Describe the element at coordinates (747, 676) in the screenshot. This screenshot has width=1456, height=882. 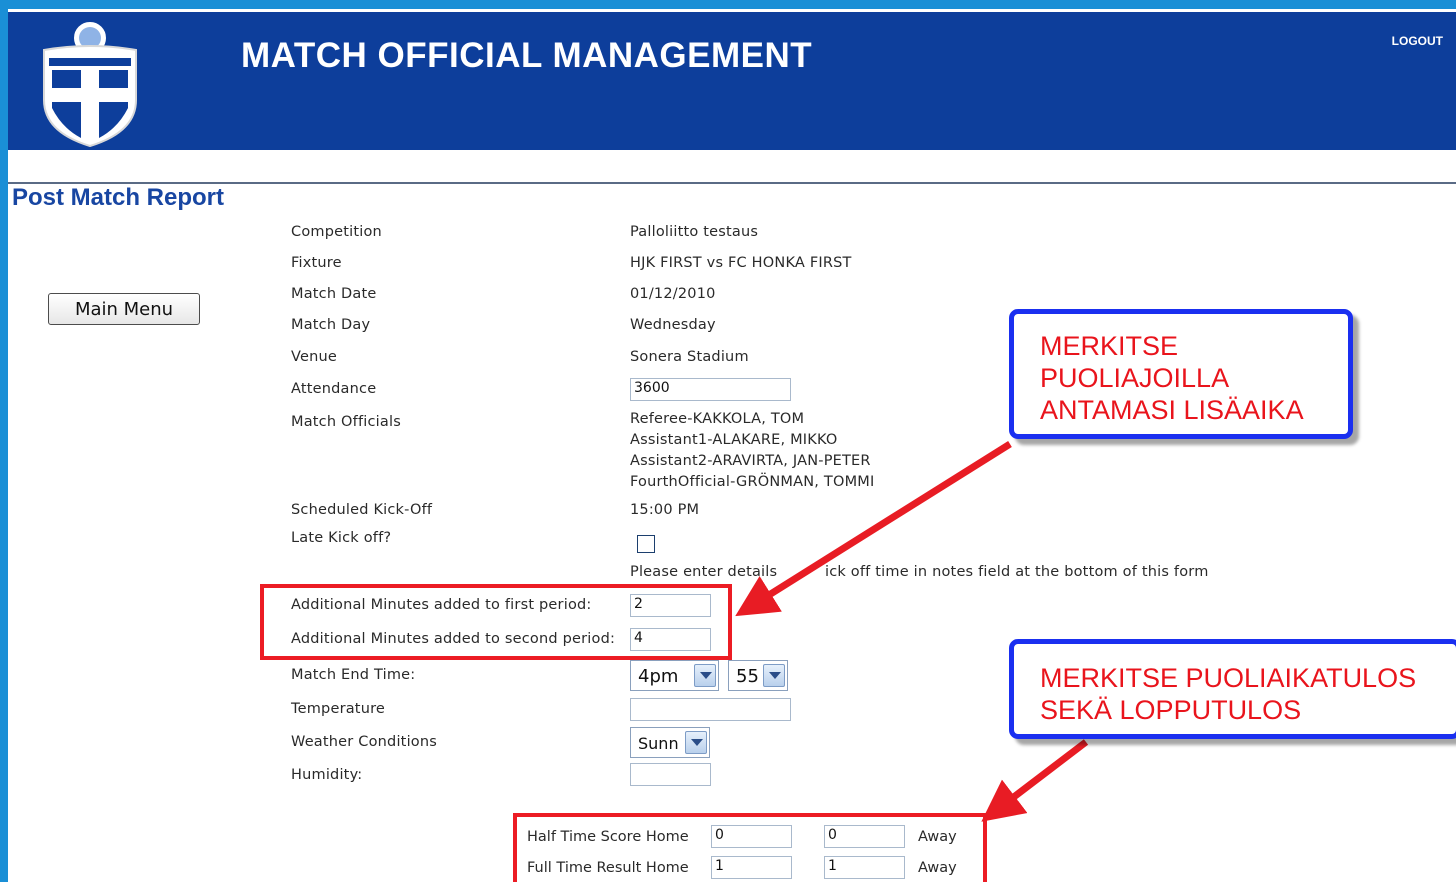
I see `end-minute-value: 55` at that location.